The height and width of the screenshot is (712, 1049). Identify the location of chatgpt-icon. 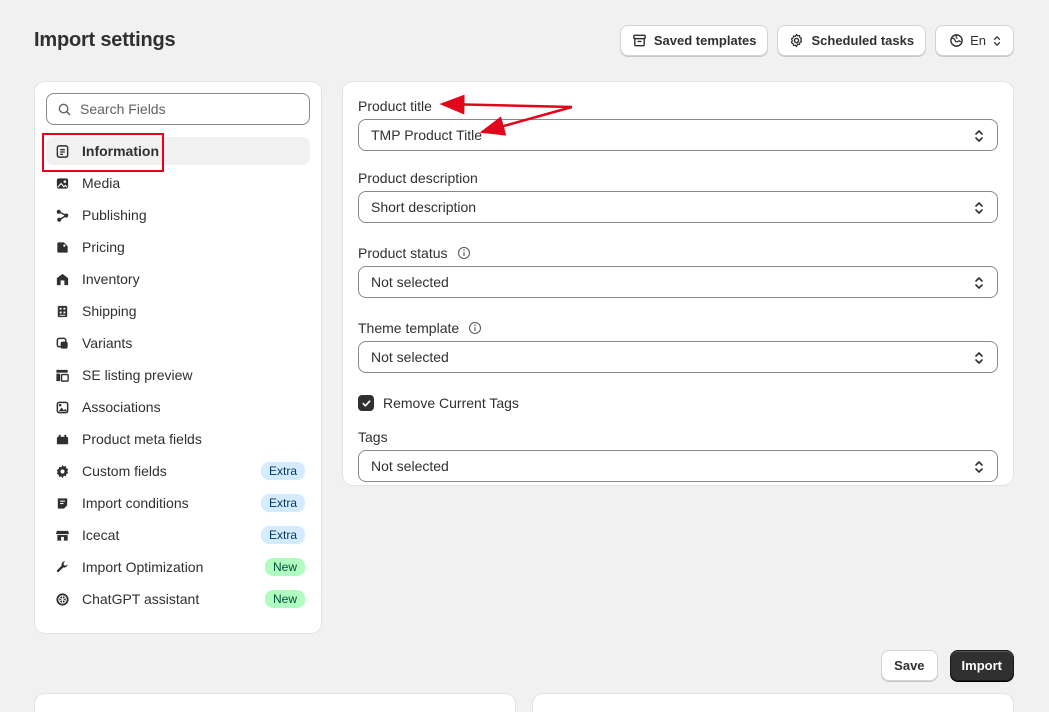
(62, 599).